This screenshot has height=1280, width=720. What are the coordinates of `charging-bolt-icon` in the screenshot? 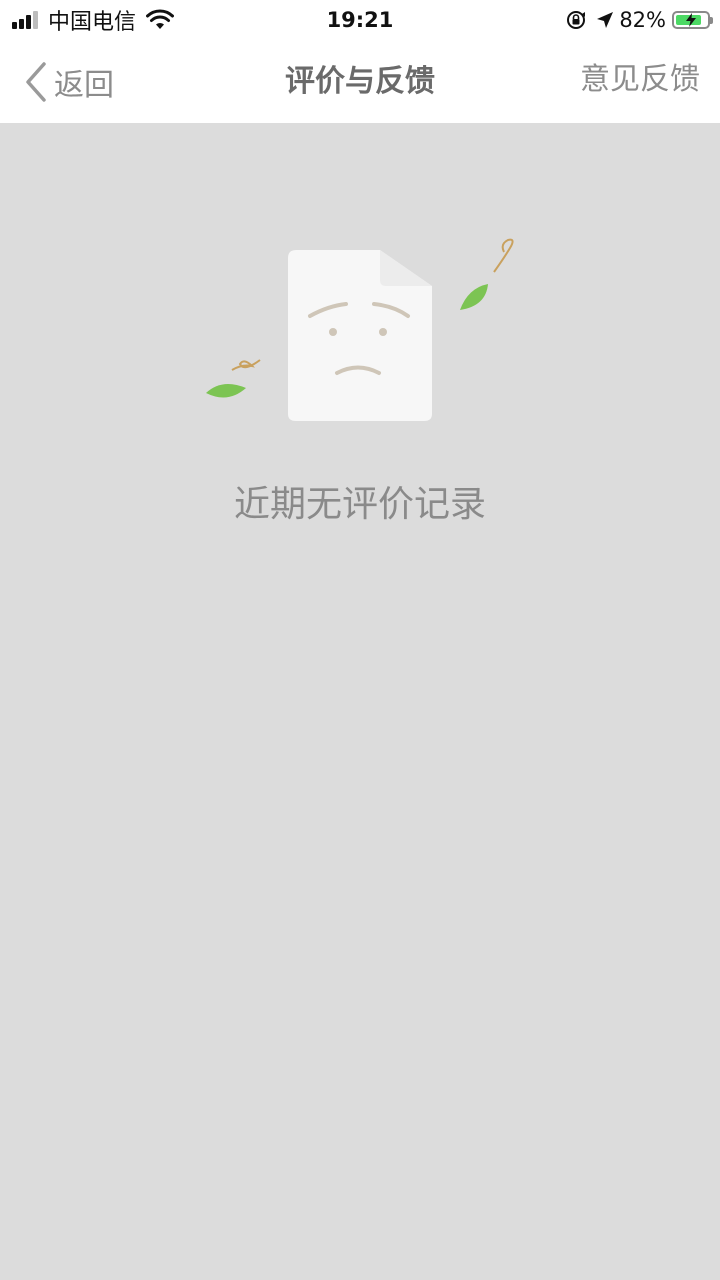 It's located at (691, 20).